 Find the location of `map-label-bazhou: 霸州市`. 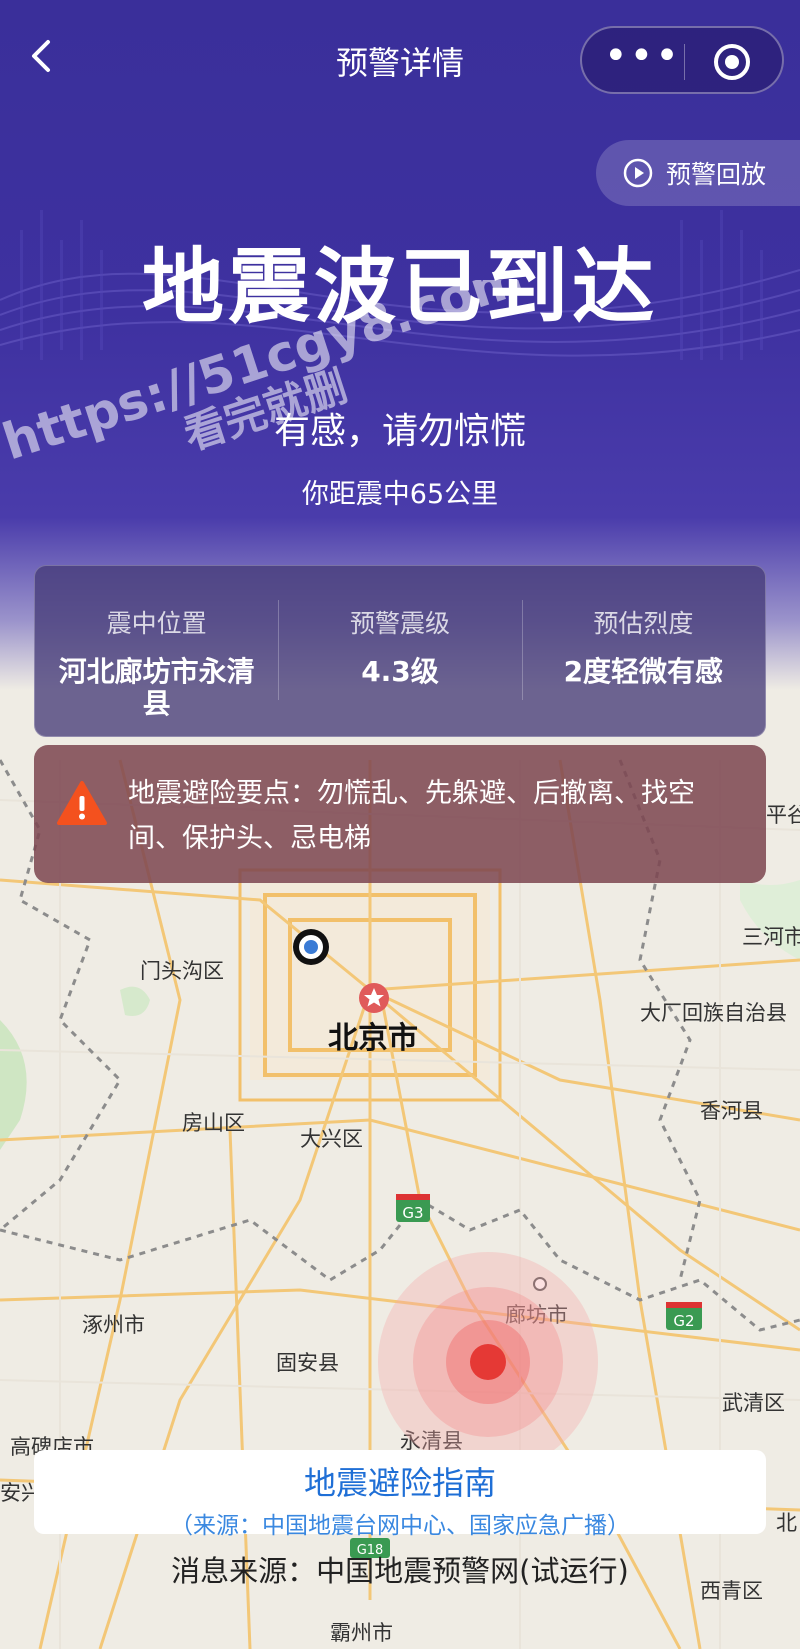

map-label-bazhou: 霸州市 is located at coordinates (361, 1633).